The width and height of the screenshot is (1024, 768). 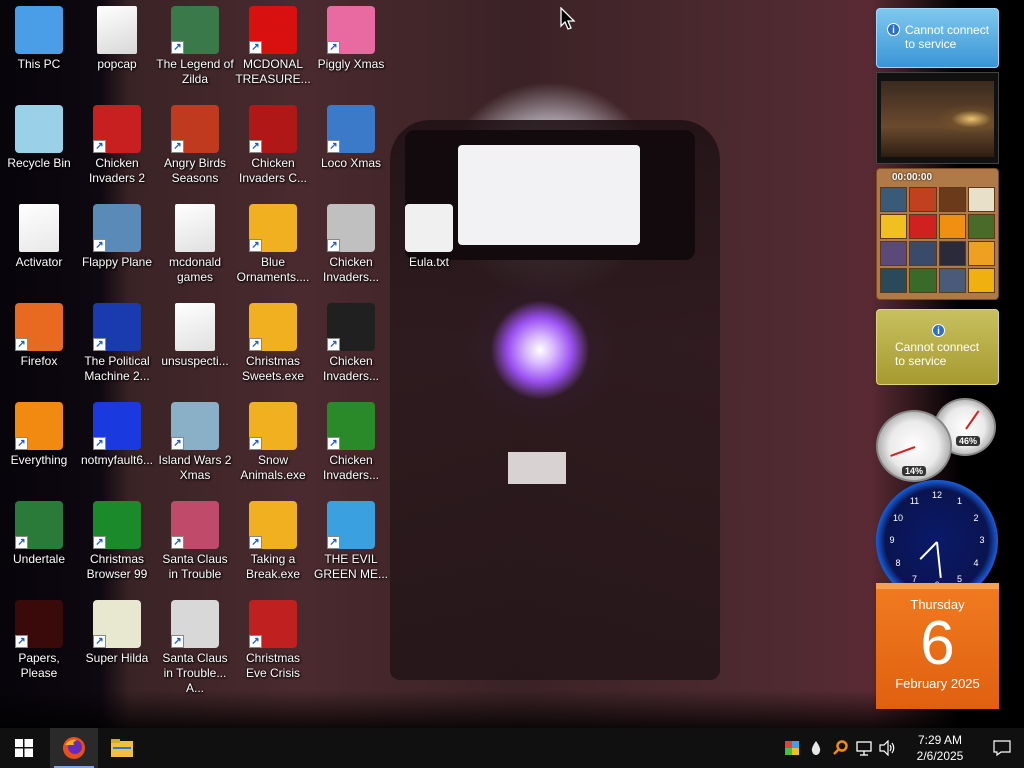 What do you see at coordinates (937, 347) in the screenshot?
I see `currency-gadget: i Cannot connect to service` at bounding box center [937, 347].